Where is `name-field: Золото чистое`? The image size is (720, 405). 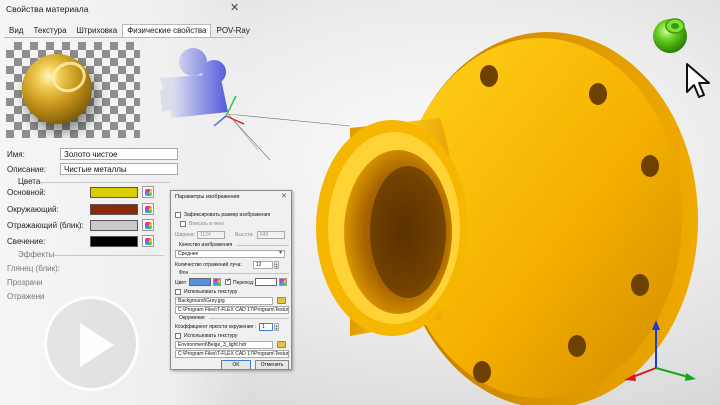 name-field: Золото чистое is located at coordinates (119, 154).